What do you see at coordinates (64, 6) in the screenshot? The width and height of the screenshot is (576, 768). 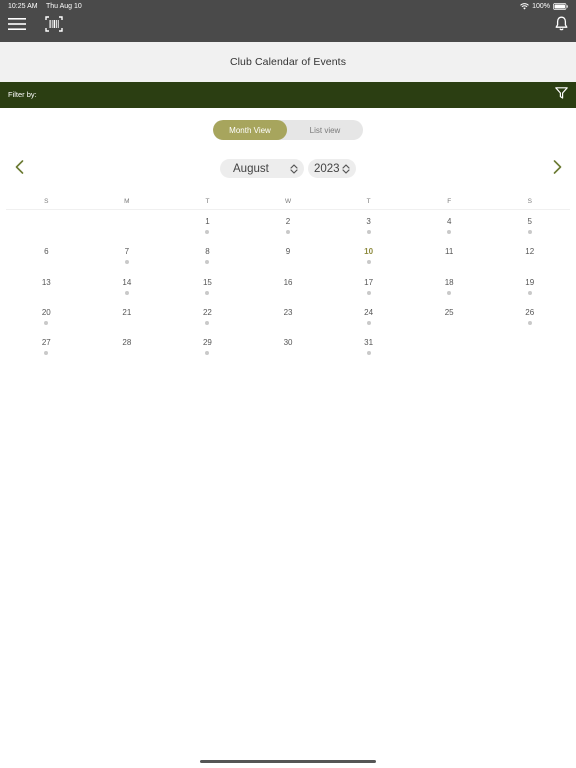 I see `status-date: Thu Aug 10` at bounding box center [64, 6].